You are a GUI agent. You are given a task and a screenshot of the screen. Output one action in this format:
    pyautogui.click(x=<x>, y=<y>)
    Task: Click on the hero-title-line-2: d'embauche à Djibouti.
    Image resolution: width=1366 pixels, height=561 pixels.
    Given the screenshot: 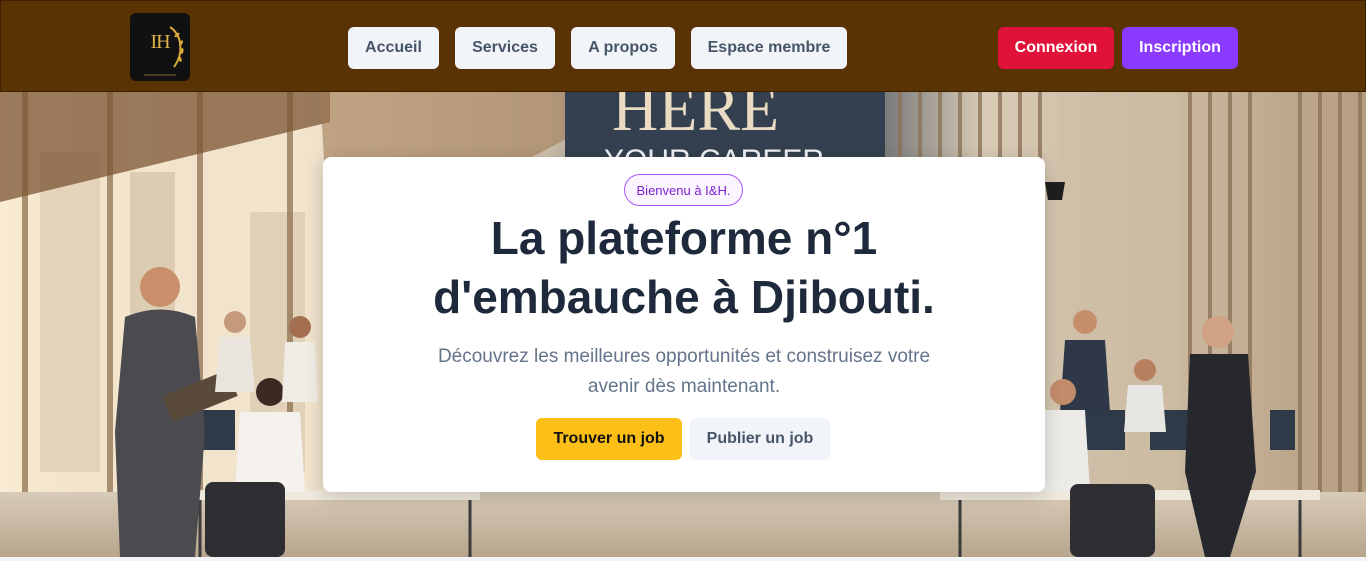 What is the action you would take?
    pyautogui.click(x=684, y=297)
    